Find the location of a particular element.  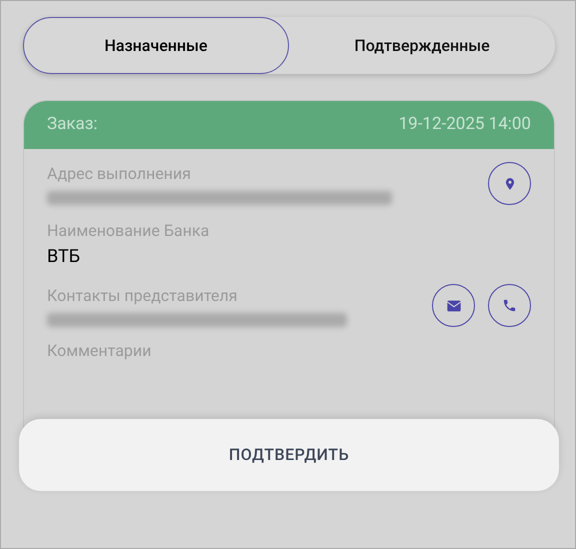

tab: Назначенные is located at coordinates (156, 45).